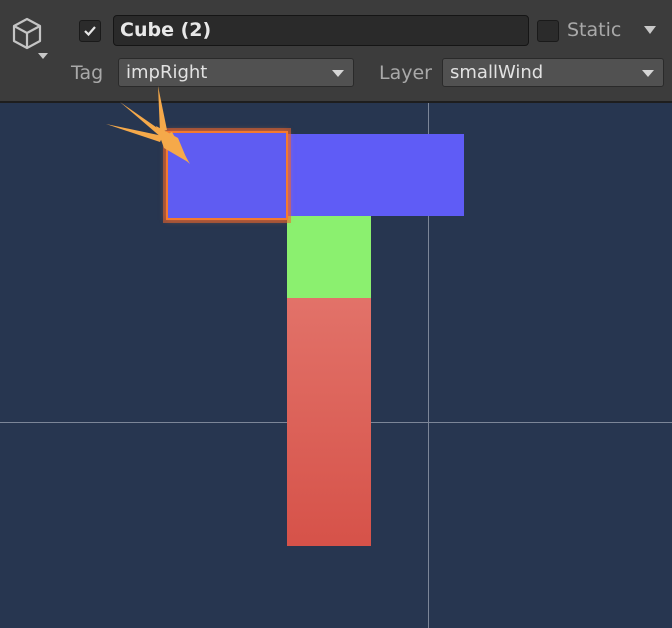 The image size is (672, 628). Describe the element at coordinates (329, 257) in the screenshot. I see `green-cube` at that location.